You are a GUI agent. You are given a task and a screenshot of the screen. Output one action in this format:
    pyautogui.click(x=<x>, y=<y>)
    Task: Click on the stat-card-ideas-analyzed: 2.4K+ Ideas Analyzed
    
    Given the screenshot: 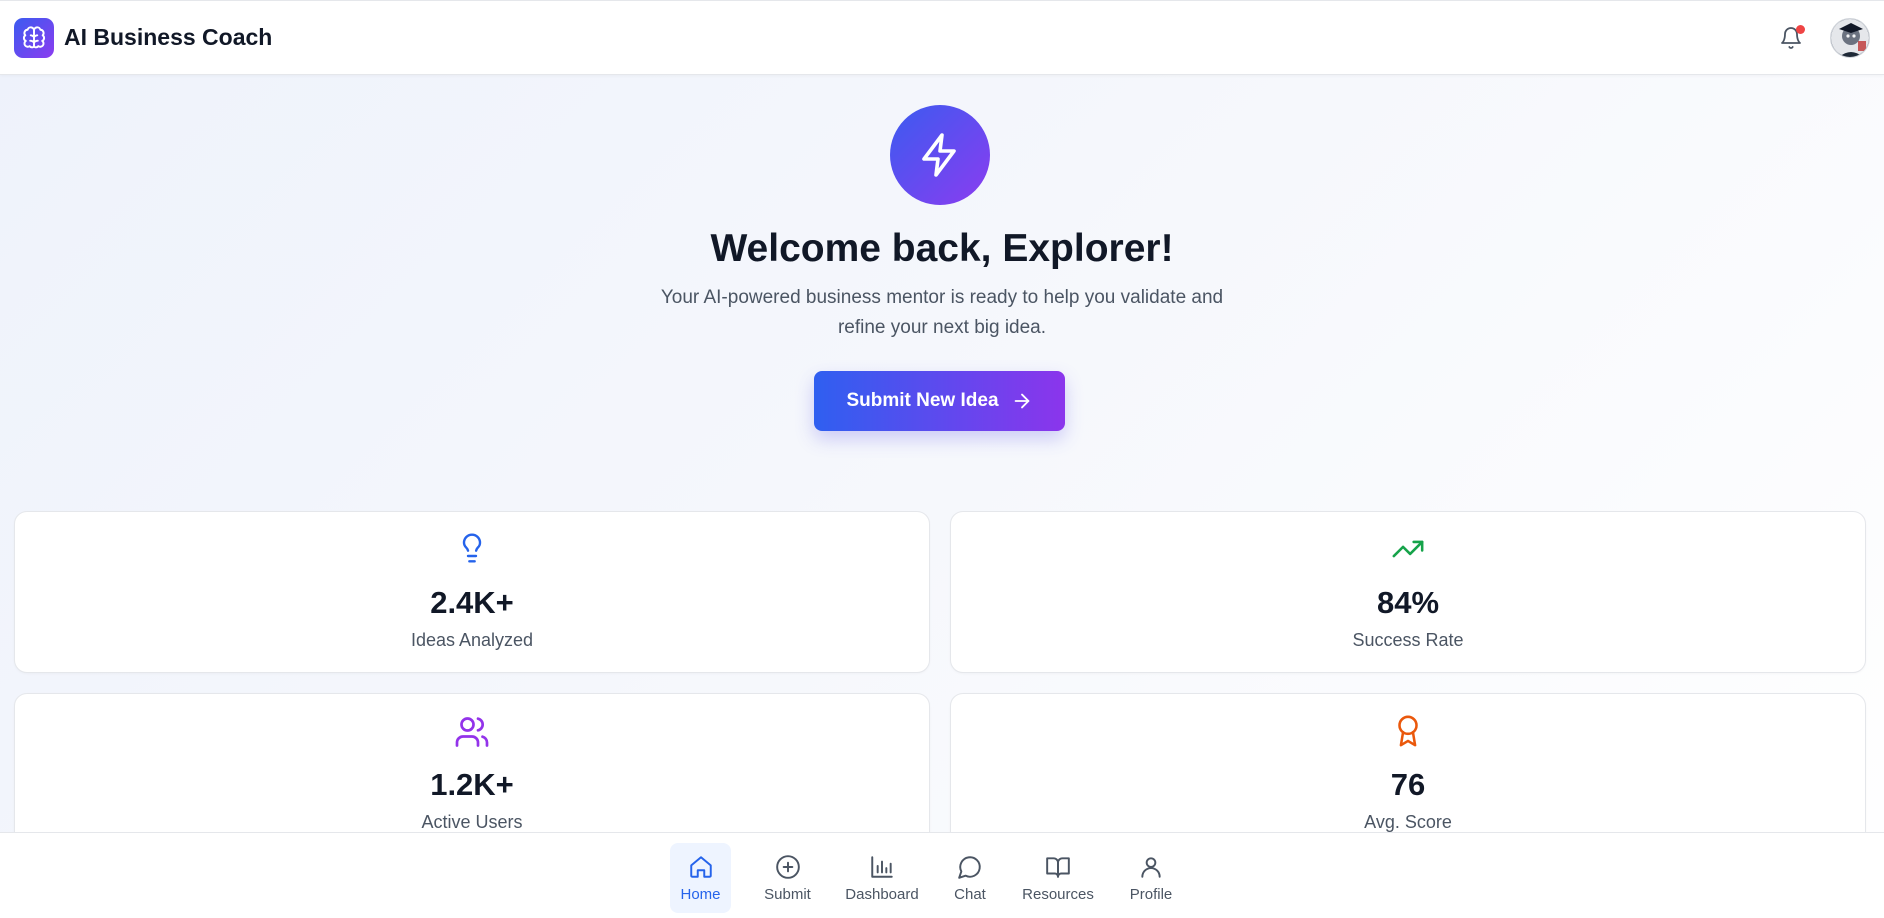 What is the action you would take?
    pyautogui.click(x=472, y=592)
    